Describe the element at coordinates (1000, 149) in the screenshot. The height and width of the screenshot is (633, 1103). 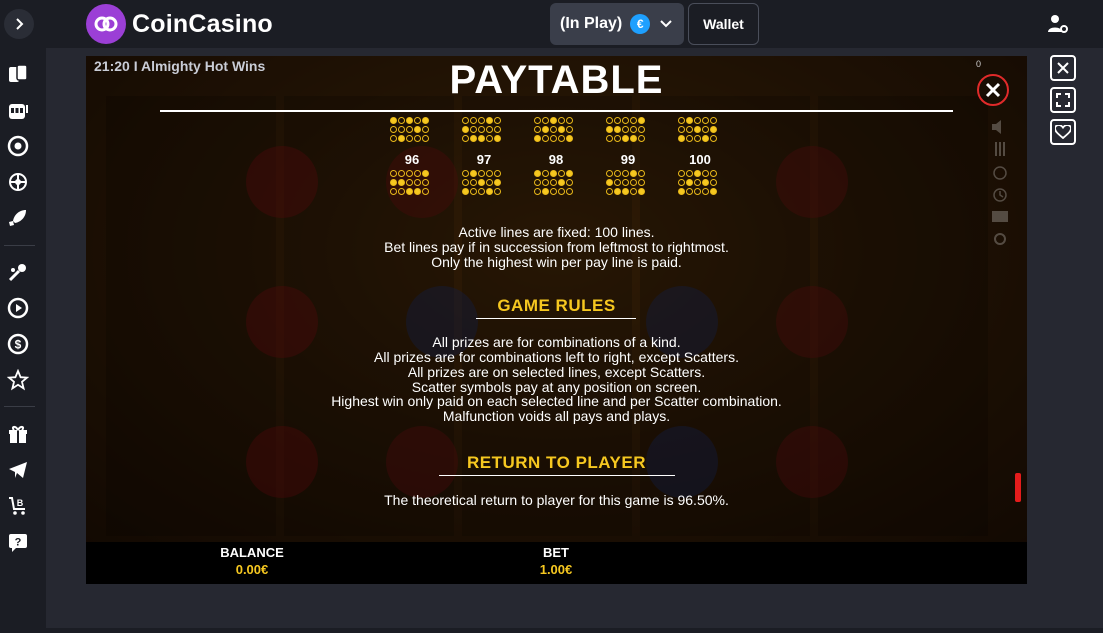
I see `menu-icon` at that location.